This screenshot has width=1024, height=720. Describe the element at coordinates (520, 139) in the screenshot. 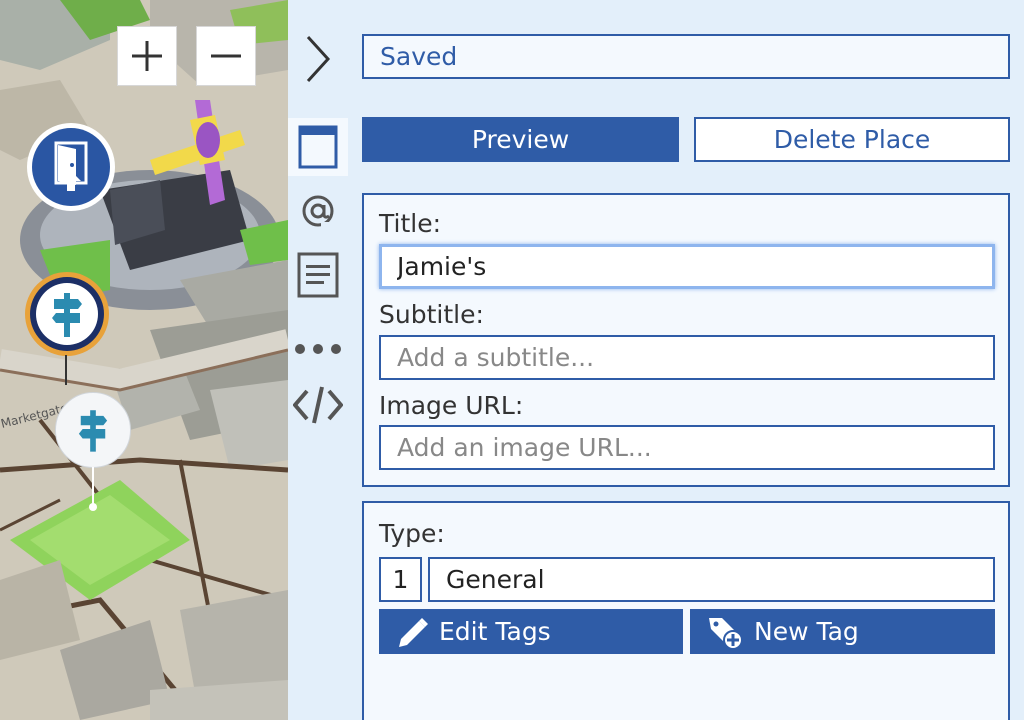

I see `preview-button: Preview` at that location.